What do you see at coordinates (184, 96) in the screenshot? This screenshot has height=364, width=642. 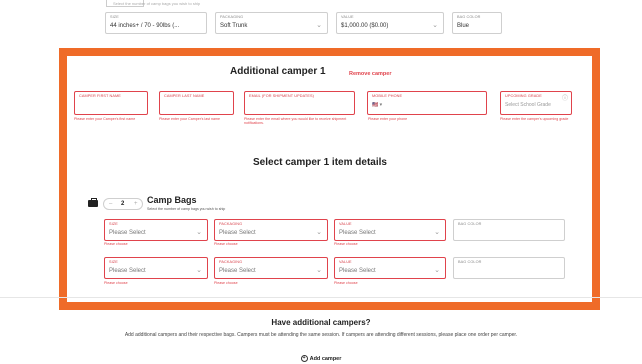 I see `last-name-label: CAMPER LAST NAME` at bounding box center [184, 96].